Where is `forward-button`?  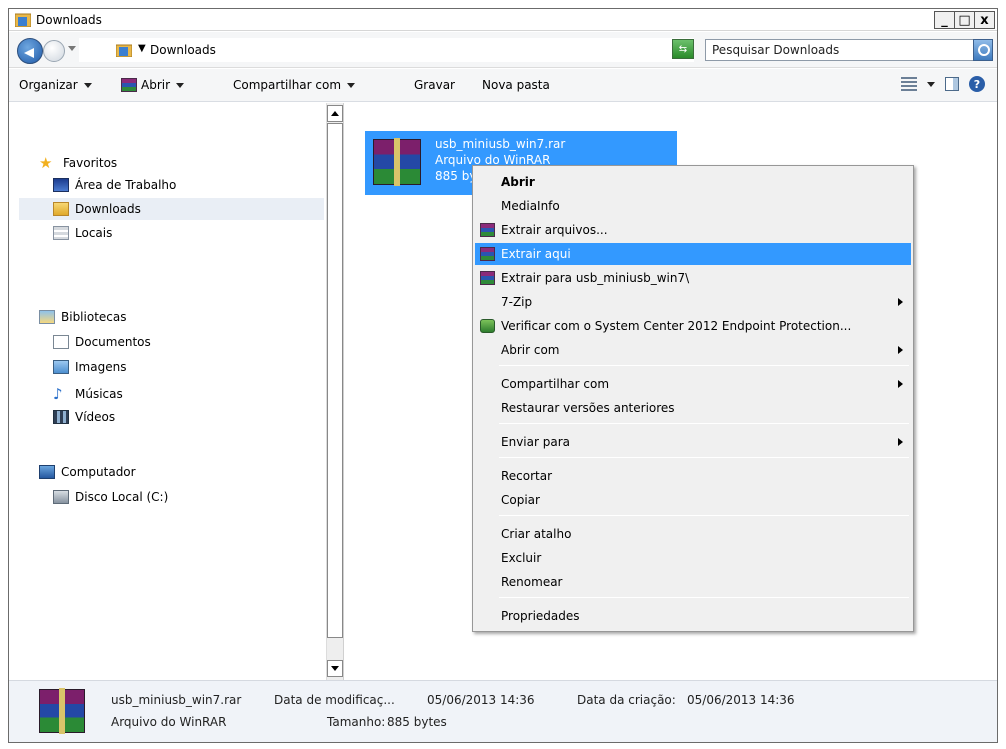
forward-button is located at coordinates (54, 51).